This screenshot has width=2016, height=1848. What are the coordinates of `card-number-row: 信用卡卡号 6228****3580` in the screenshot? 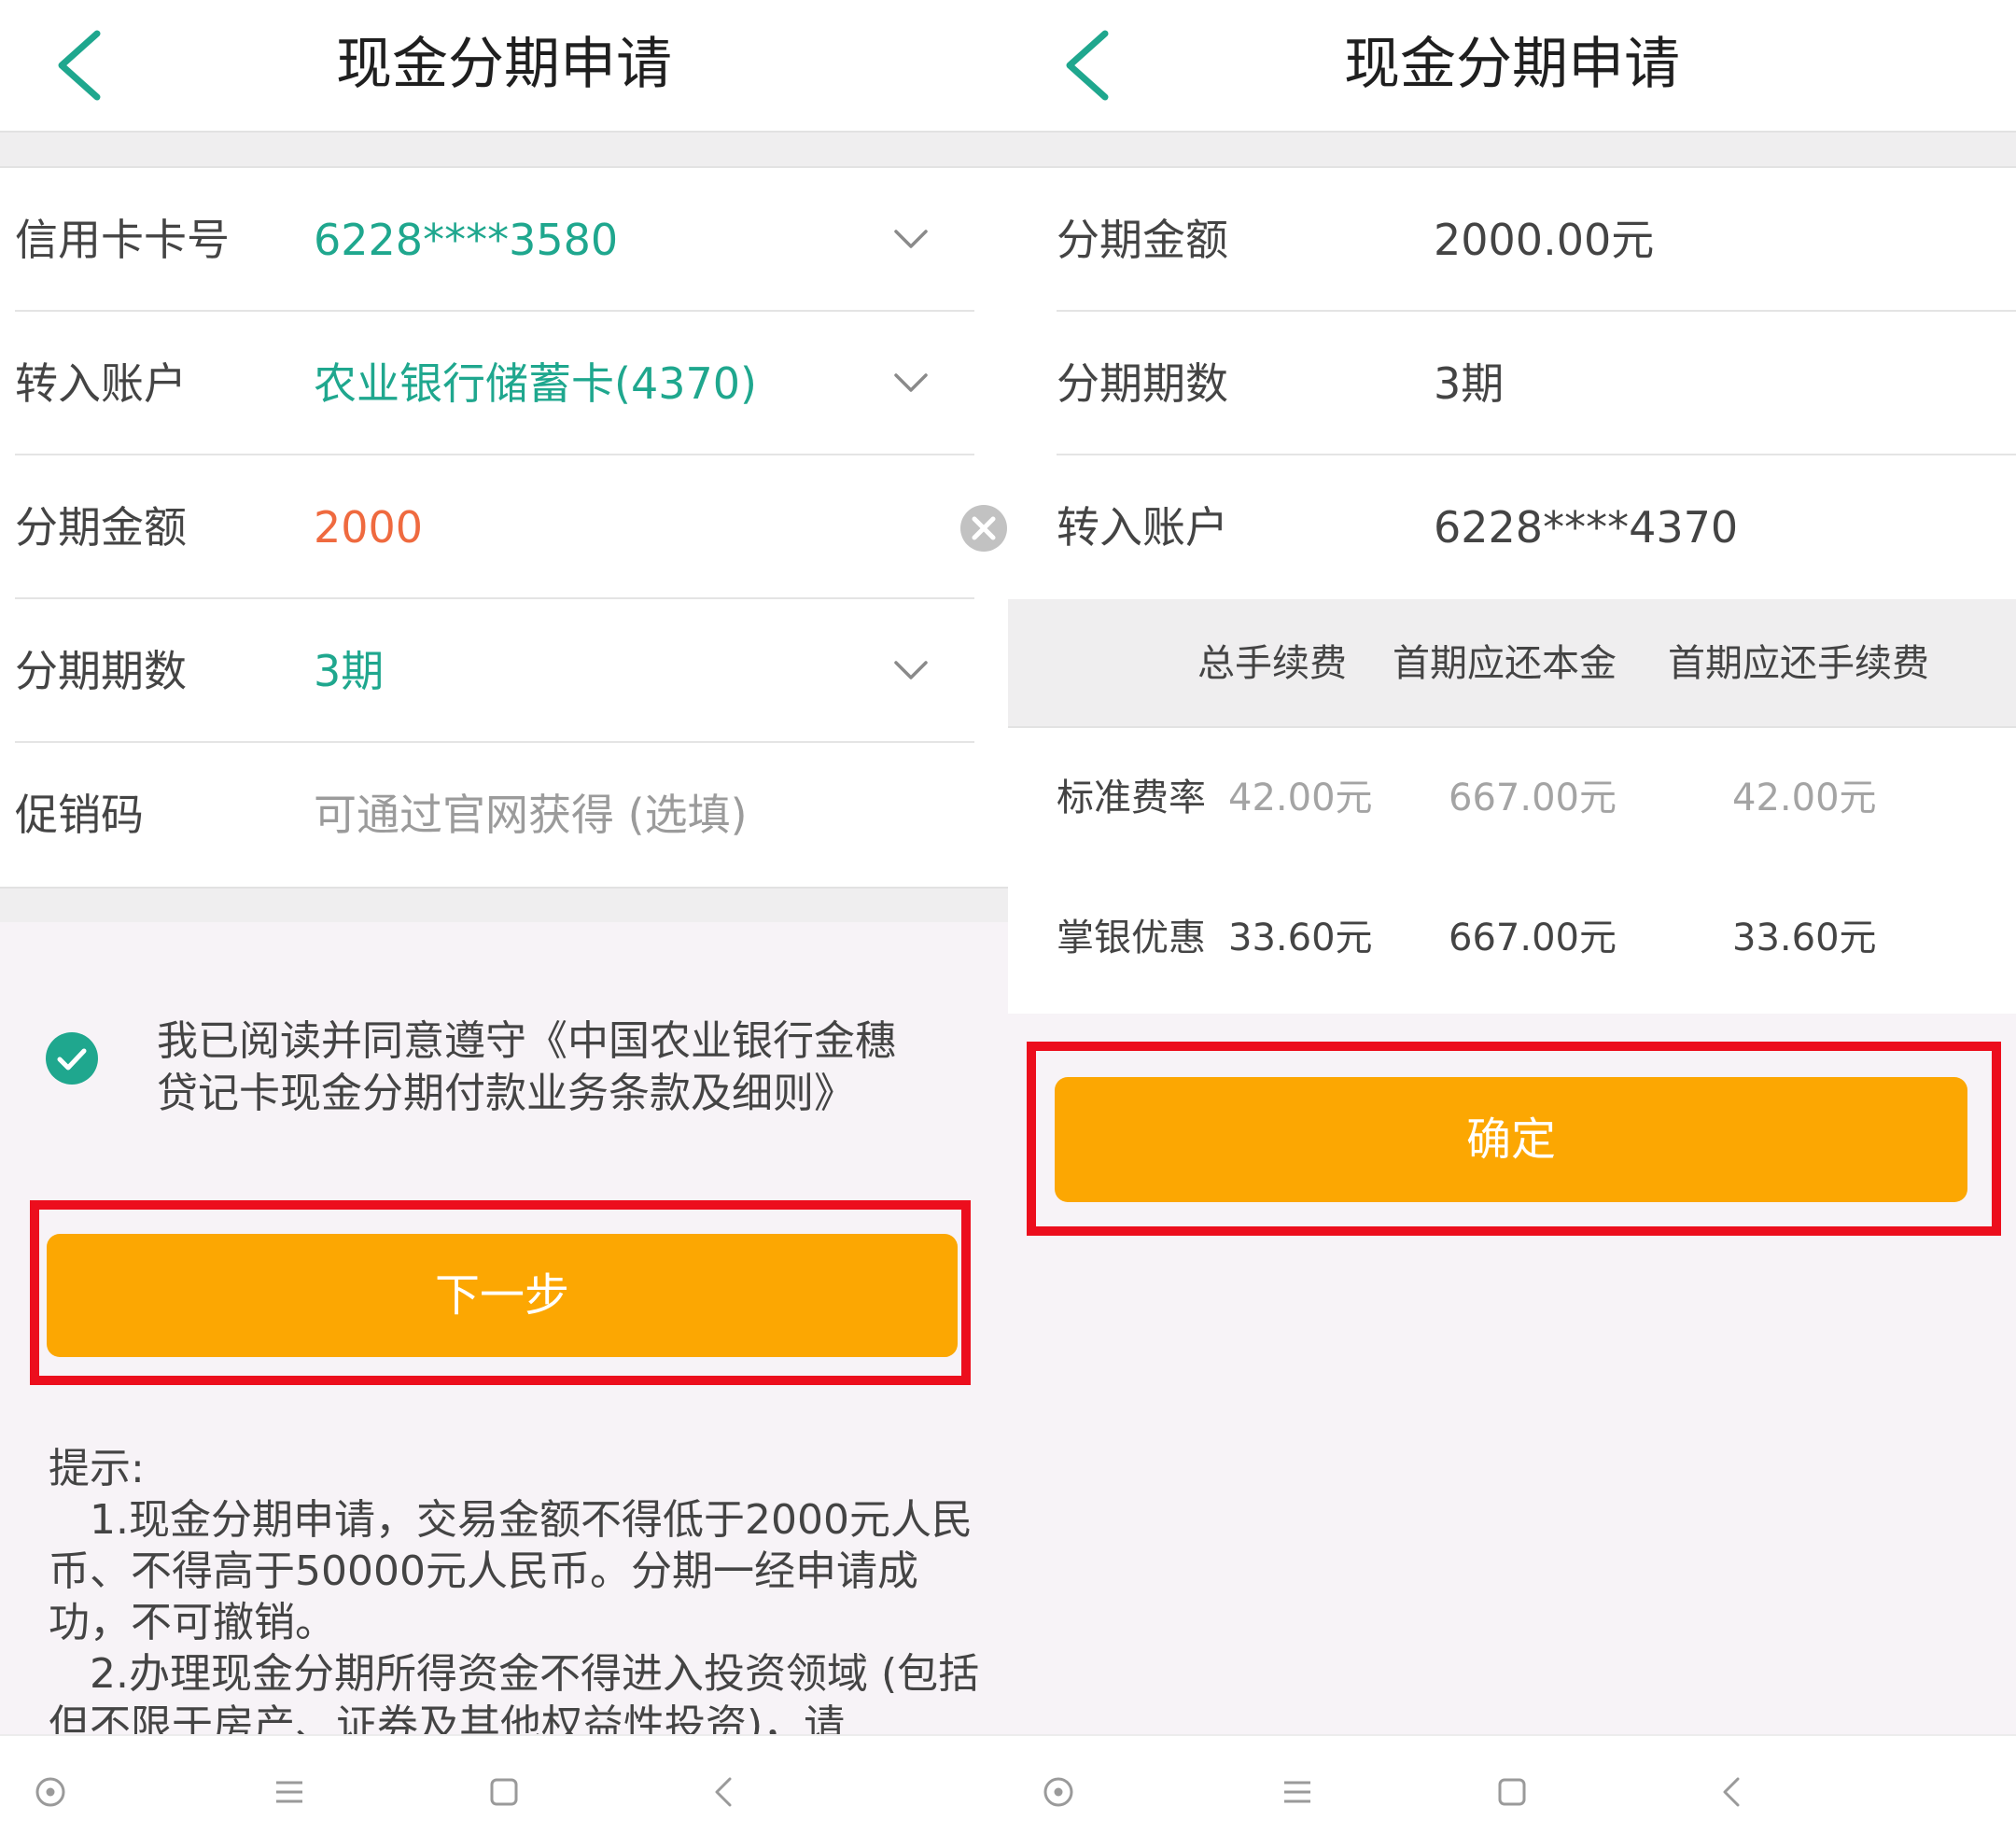 It's located at (504, 240).